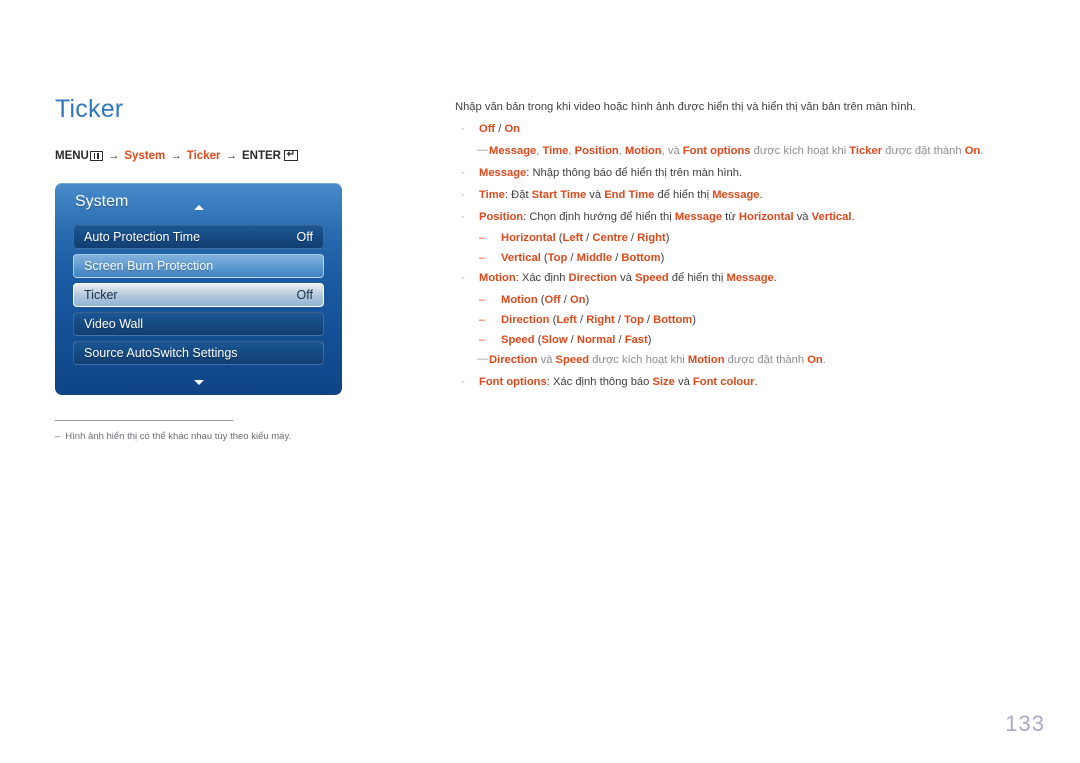  Describe the element at coordinates (145, 155) in the screenshot. I see `breadcrumb-system: System` at that location.